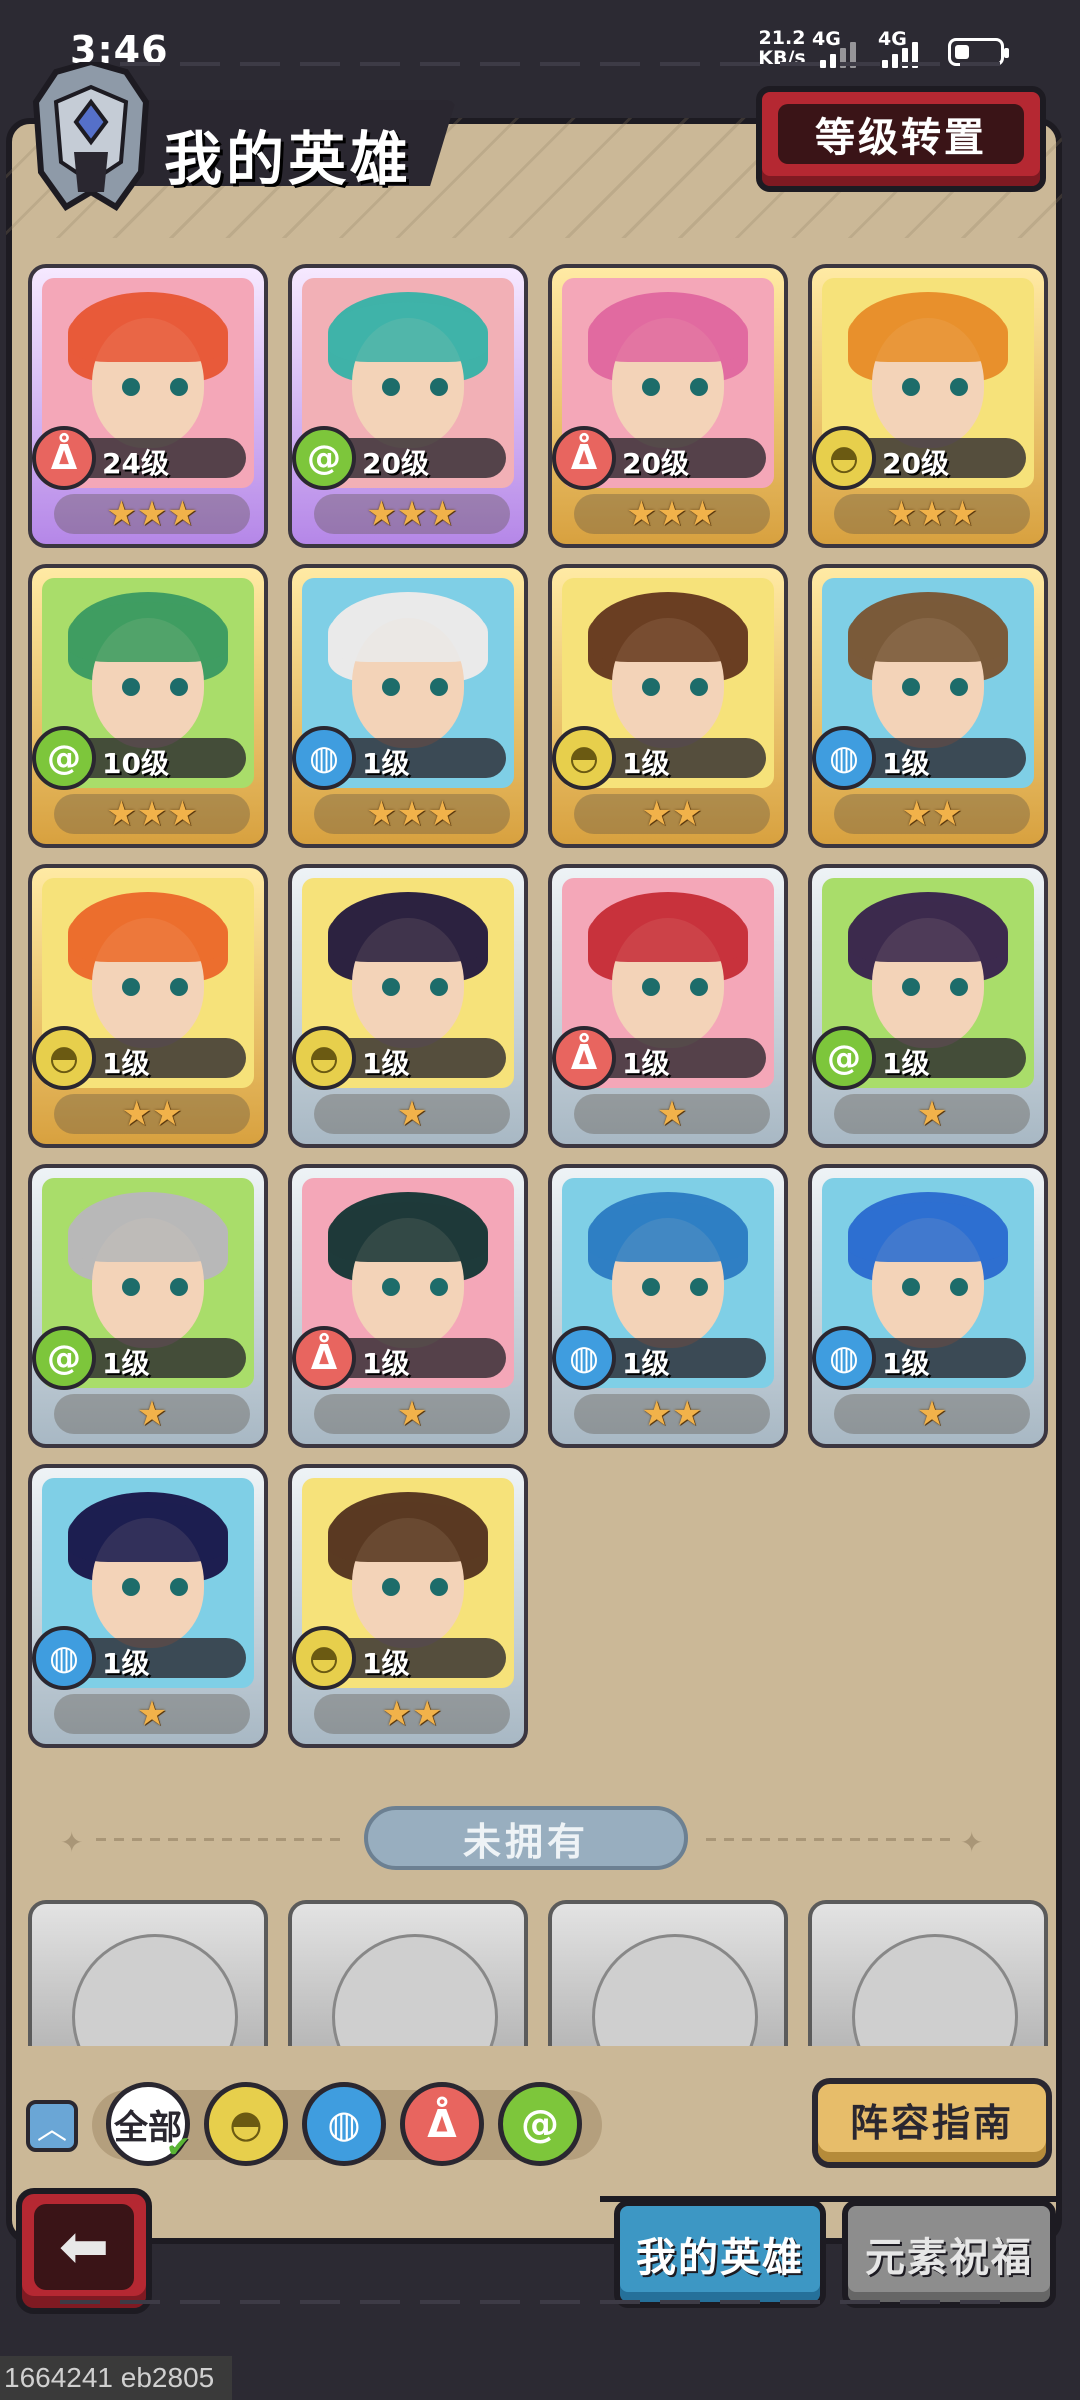  Describe the element at coordinates (178, 2147) in the screenshot. I see `checkmark-icon: ✔` at that location.